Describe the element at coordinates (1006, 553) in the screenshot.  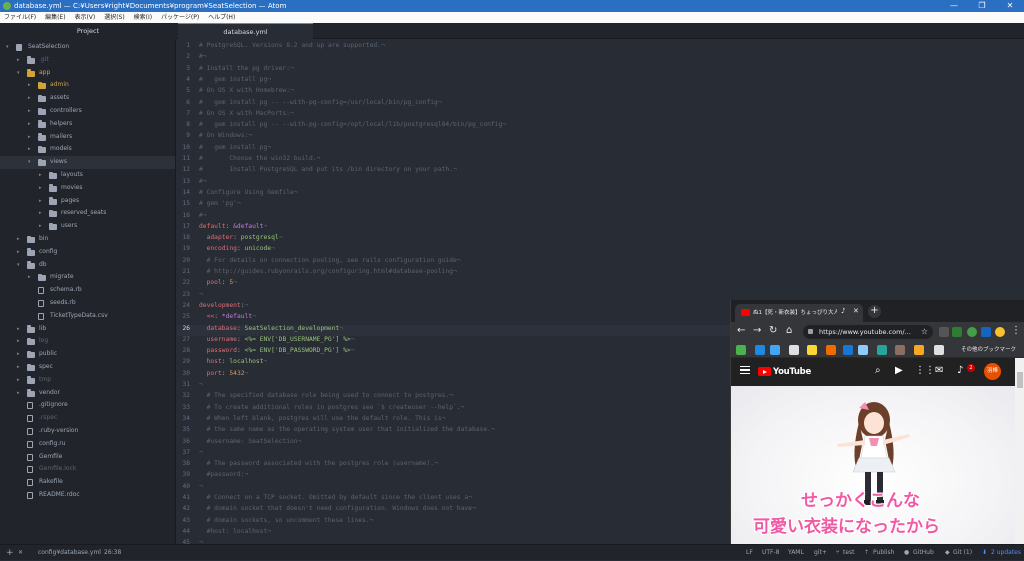
I see `status-updates: 2 updates` at that location.